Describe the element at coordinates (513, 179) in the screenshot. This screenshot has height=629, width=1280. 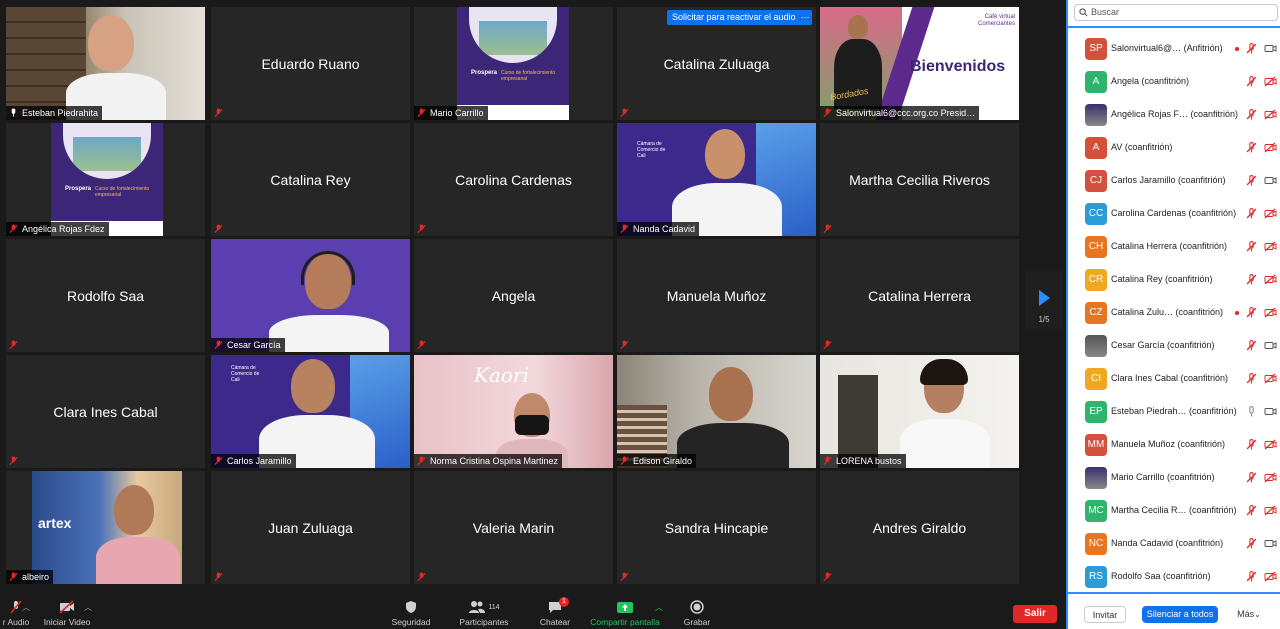
I see `video-tile-carolina: Carolina Cardenas` at that location.